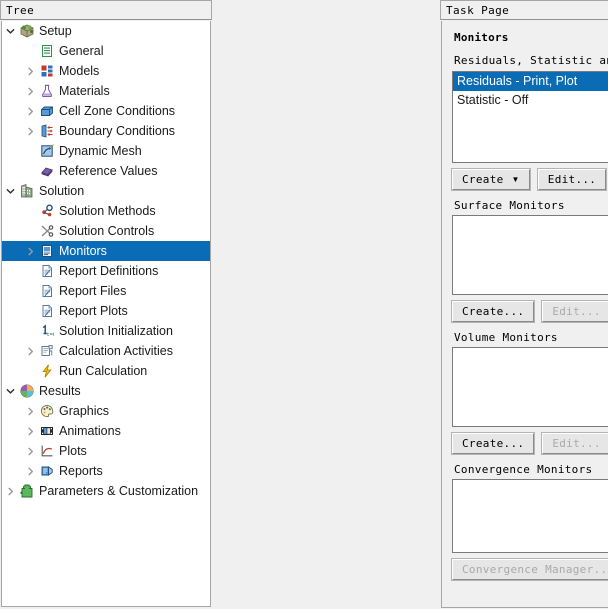 This screenshot has height=609, width=608. I want to click on monitor-section: Volume MonitorsCreate...Edit...Delete, so click(530, 392).